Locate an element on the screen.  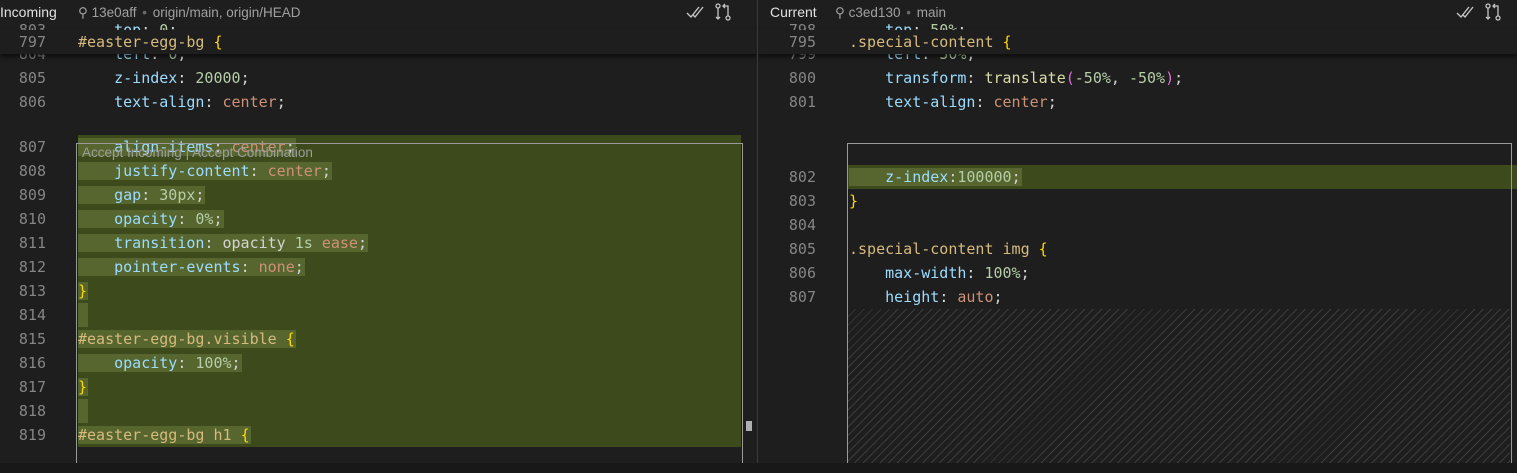
code-token: .special-content is located at coordinates (921, 42).